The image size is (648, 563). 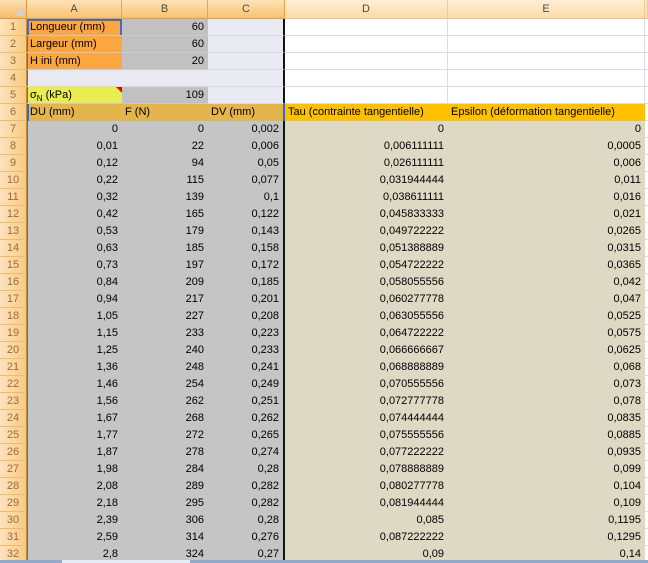 I want to click on cell-D12: 0,045833333, so click(x=366, y=214).